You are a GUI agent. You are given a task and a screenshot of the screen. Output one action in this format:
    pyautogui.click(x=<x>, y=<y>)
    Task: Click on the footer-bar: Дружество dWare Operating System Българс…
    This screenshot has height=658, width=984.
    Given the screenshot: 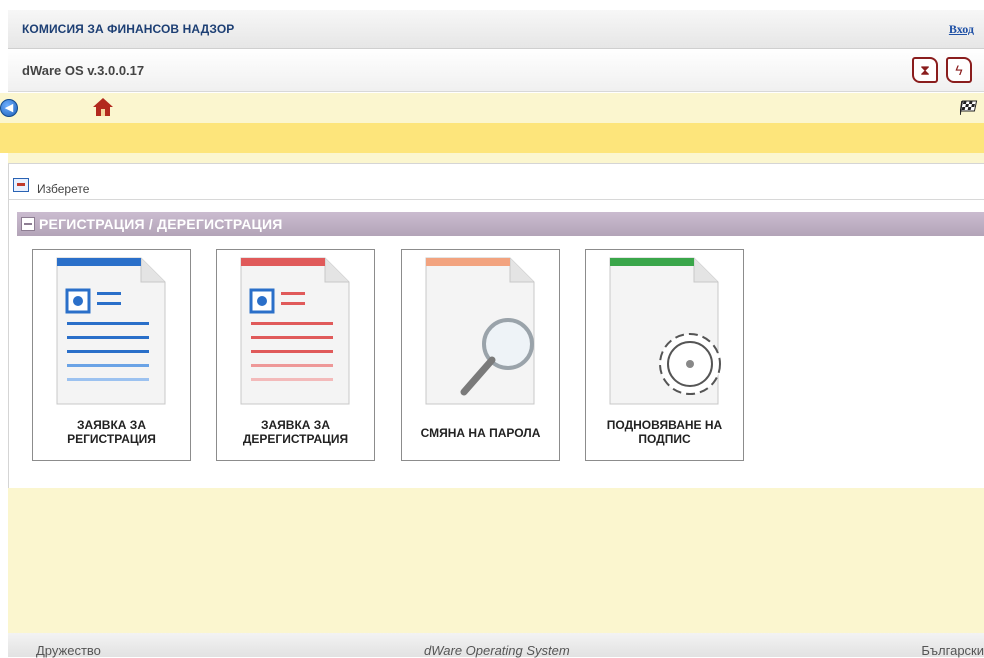 What is the action you would take?
    pyautogui.click(x=496, y=645)
    